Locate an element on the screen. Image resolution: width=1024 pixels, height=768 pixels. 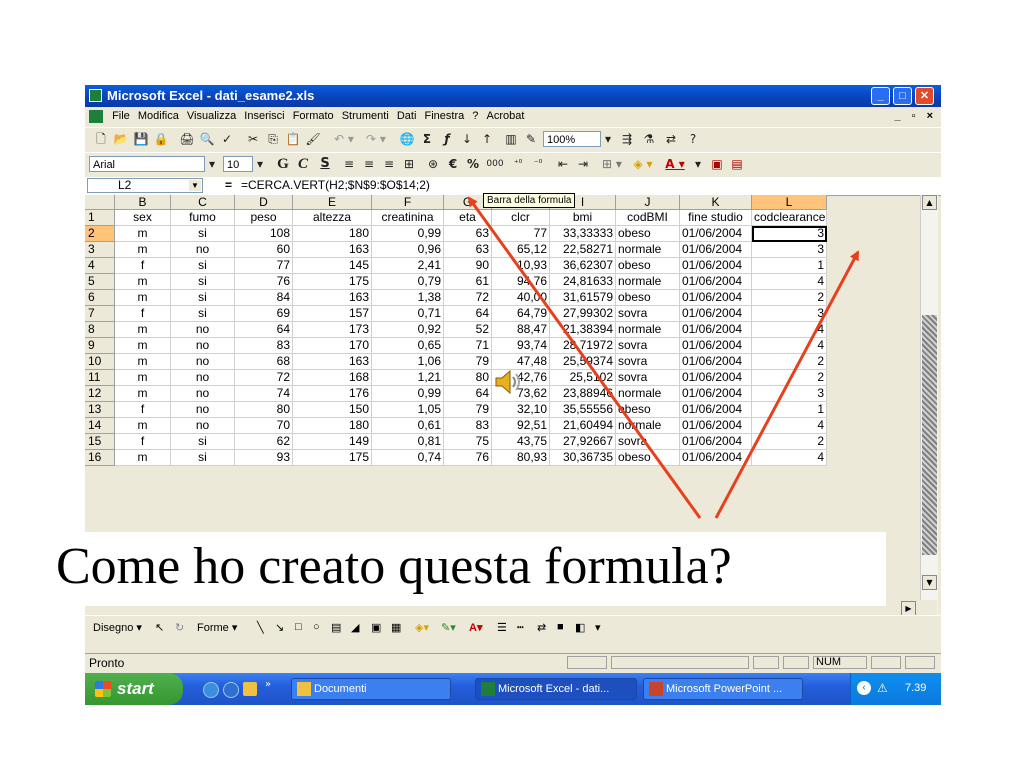
cell-k6: 01/06/2004 is located at coordinates (716, 298).